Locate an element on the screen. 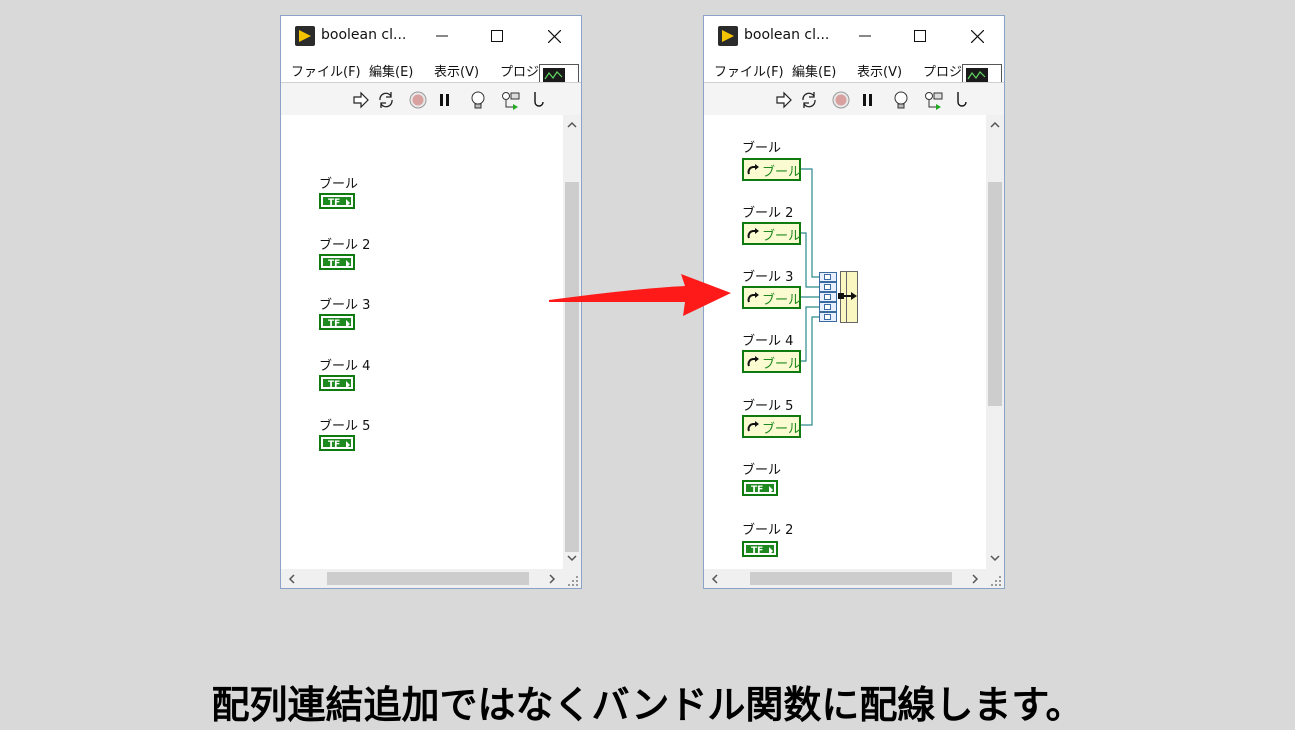 Image resolution: width=1295 pixels, height=730 pixels. boolean-wires is located at coordinates (810, 297).